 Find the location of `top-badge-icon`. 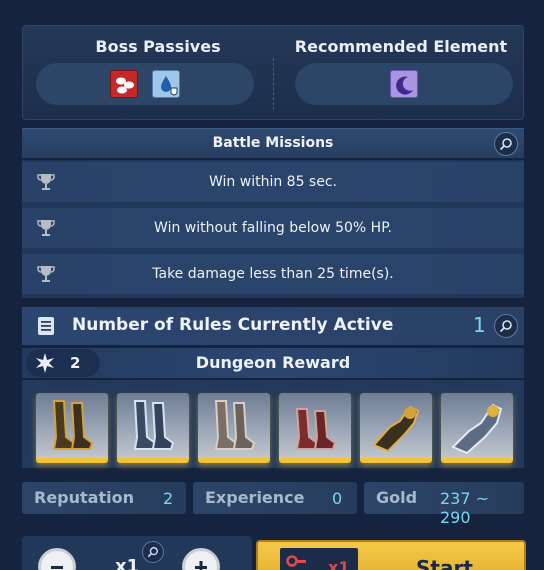

top-badge-icon is located at coordinates (43, 2).